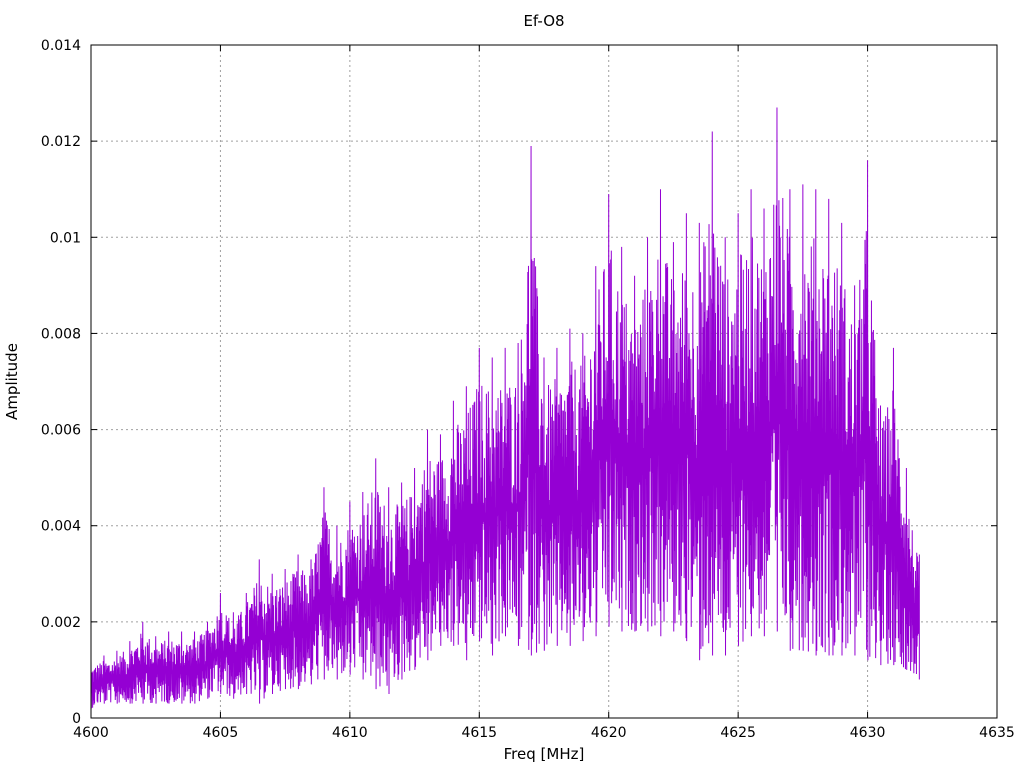  Describe the element at coordinates (221, 733) in the screenshot. I see `x-tick-label: 4605` at that location.